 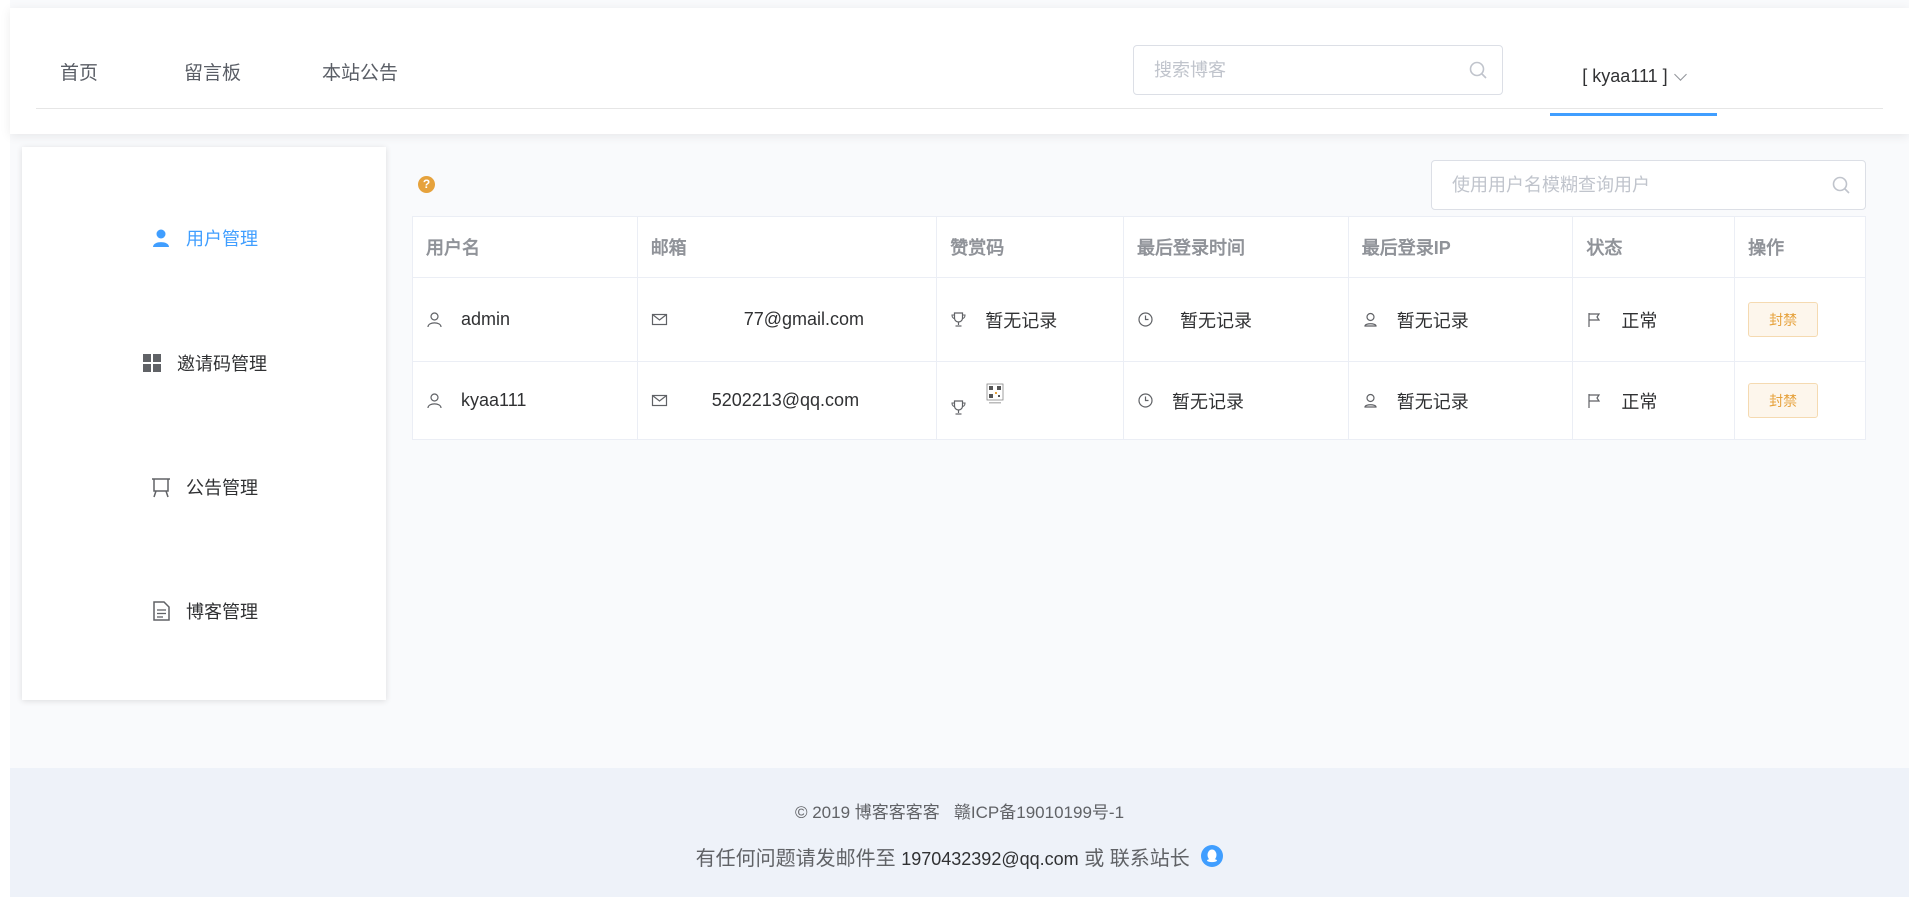 I want to click on copyright-text: © 2019 博客客客客, so click(x=867, y=812).